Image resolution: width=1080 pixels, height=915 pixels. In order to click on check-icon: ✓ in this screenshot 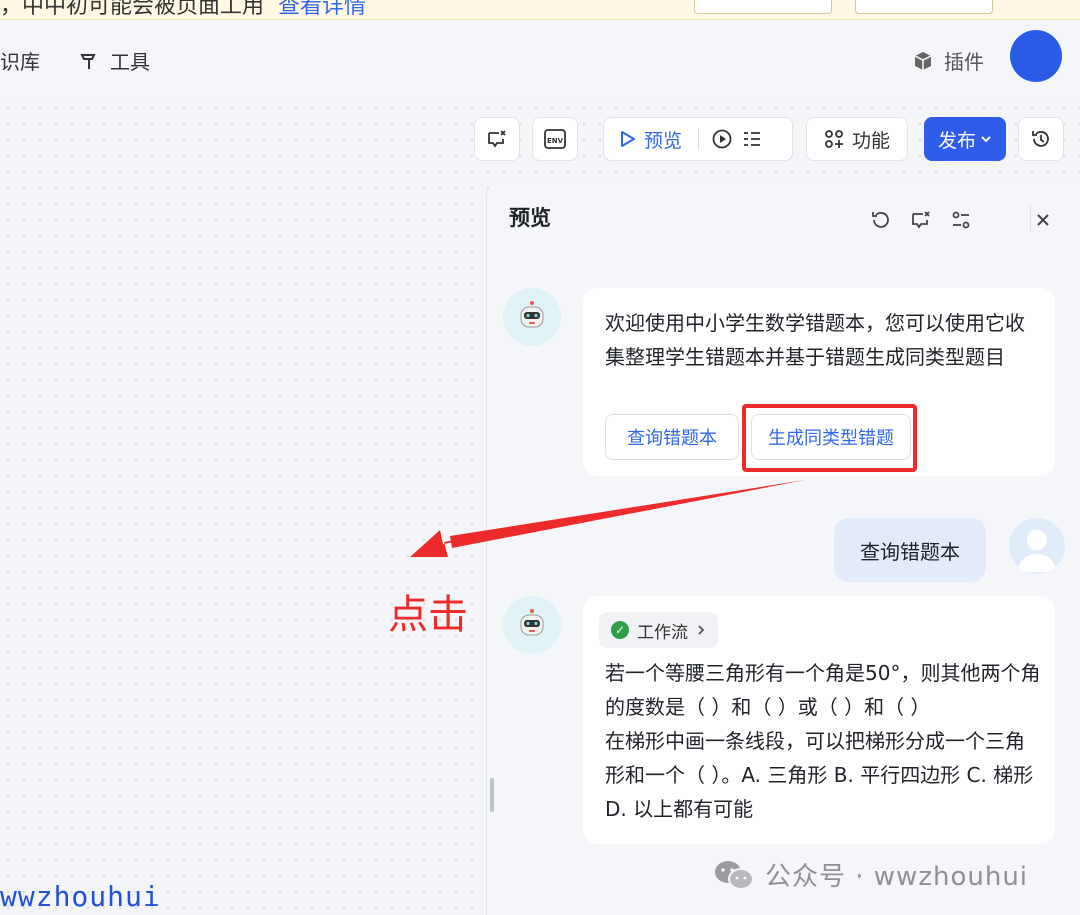, I will do `click(620, 630)`.